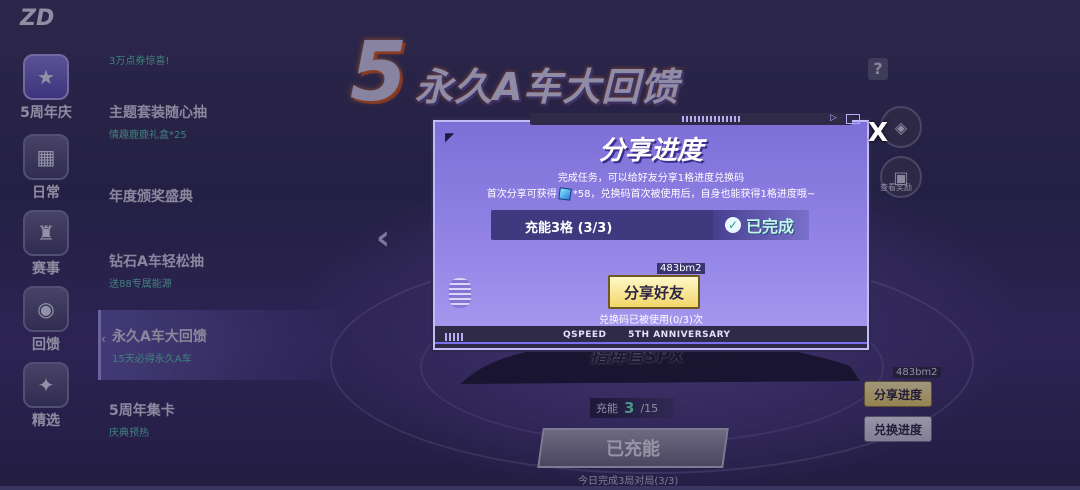  What do you see at coordinates (521, 194) in the screenshot?
I see `reward-text-prefix: 首次分享可获得` at bounding box center [521, 194].